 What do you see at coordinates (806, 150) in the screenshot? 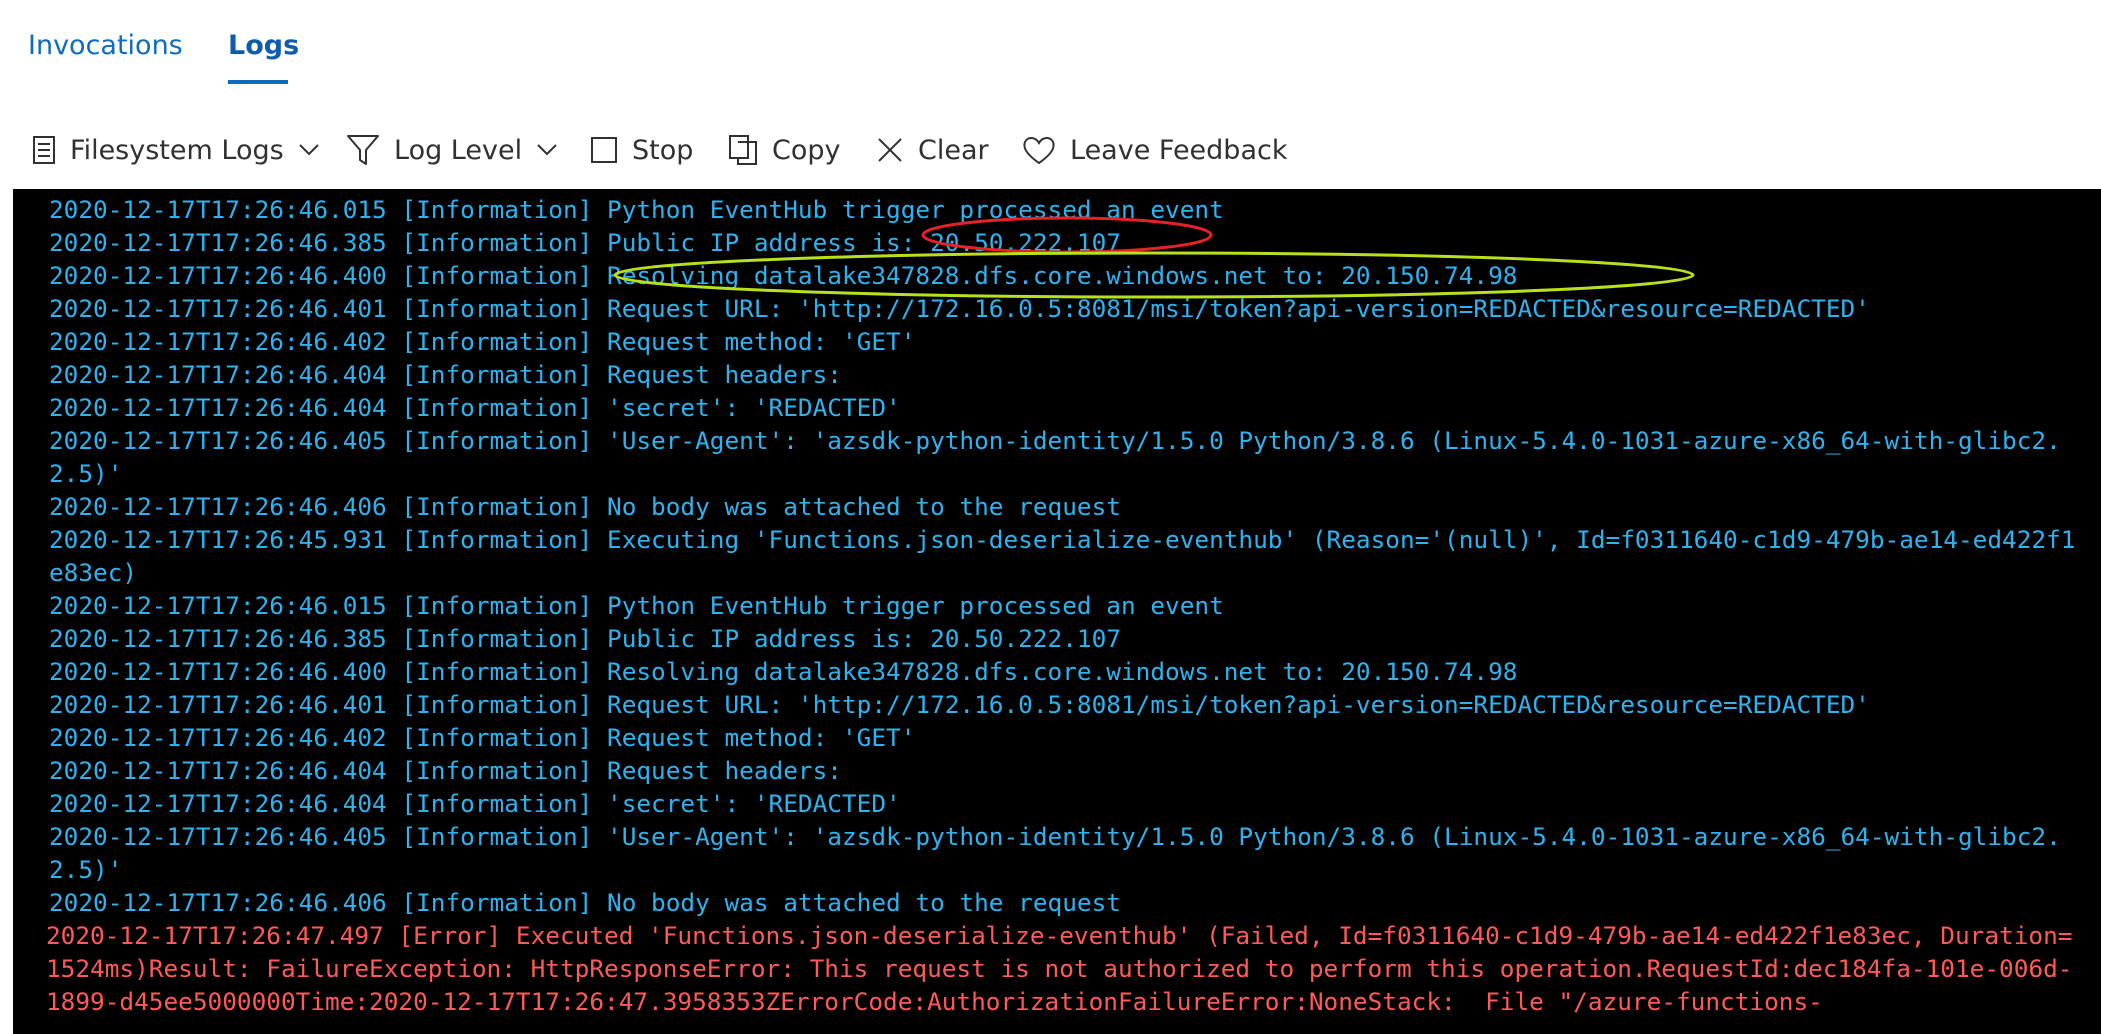
I see `copy-label: Copy` at bounding box center [806, 150].